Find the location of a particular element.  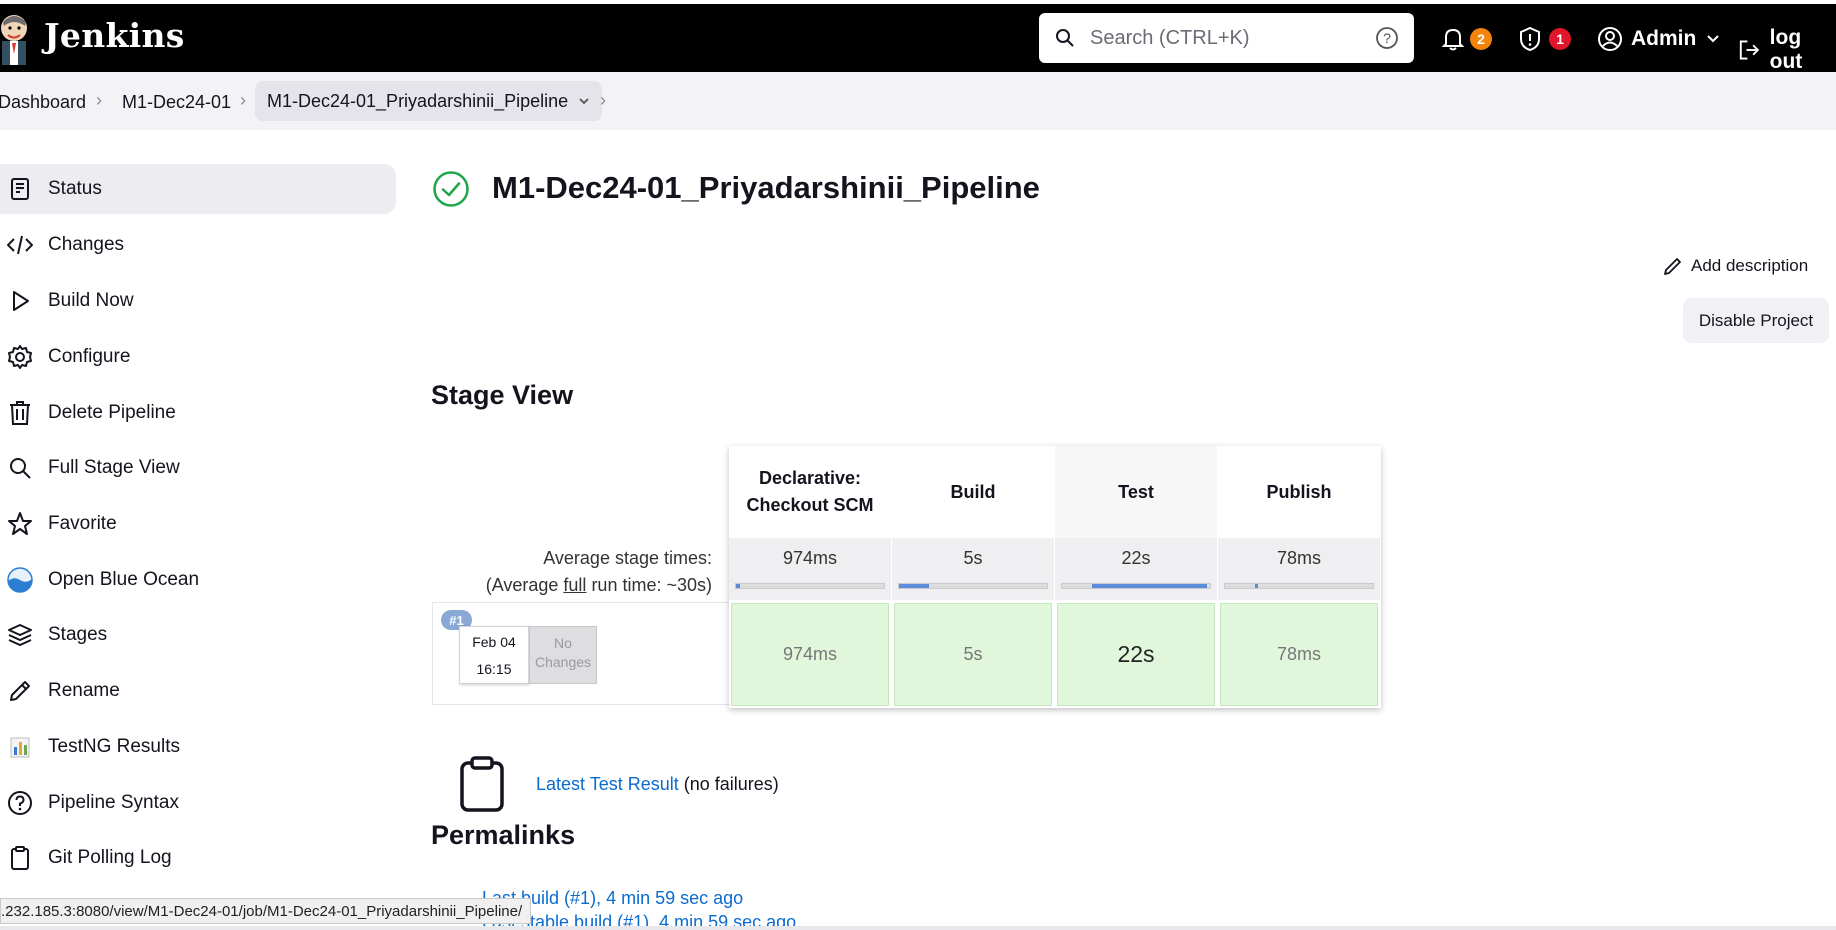

sidebar-item-label: Git Polling Log is located at coordinates (110, 857).